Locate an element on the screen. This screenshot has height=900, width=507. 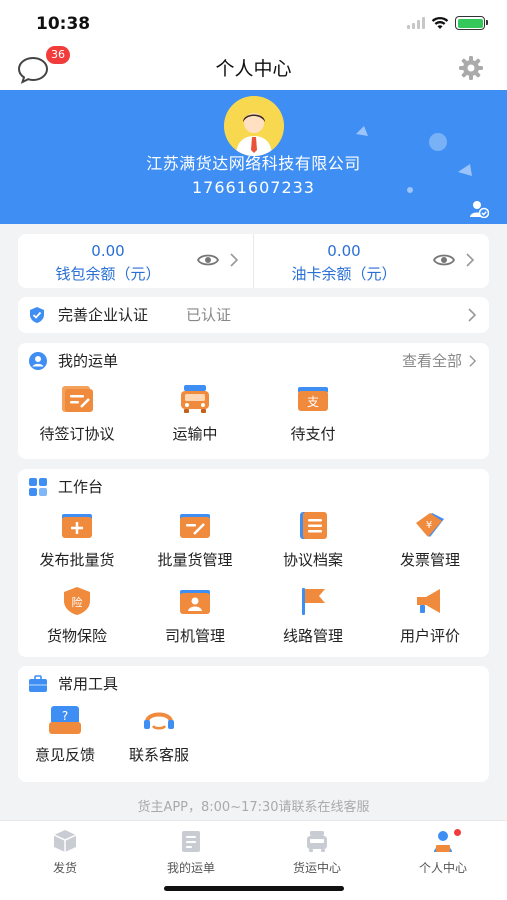
avatar is located at coordinates (254, 126).